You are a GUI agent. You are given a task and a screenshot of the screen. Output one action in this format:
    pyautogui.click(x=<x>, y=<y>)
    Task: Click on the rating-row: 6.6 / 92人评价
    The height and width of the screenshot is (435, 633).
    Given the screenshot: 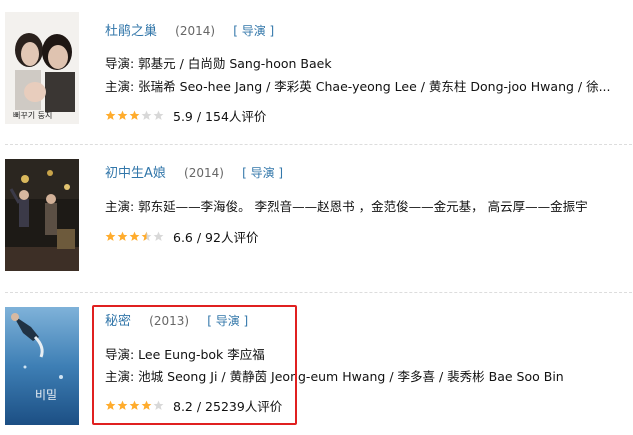 What is the action you would take?
    pyautogui.click(x=181, y=236)
    